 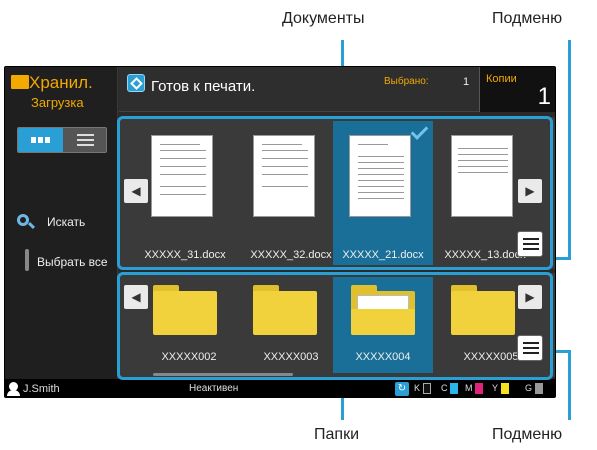 I want to click on thumbnail-view-button, so click(x=40, y=140).